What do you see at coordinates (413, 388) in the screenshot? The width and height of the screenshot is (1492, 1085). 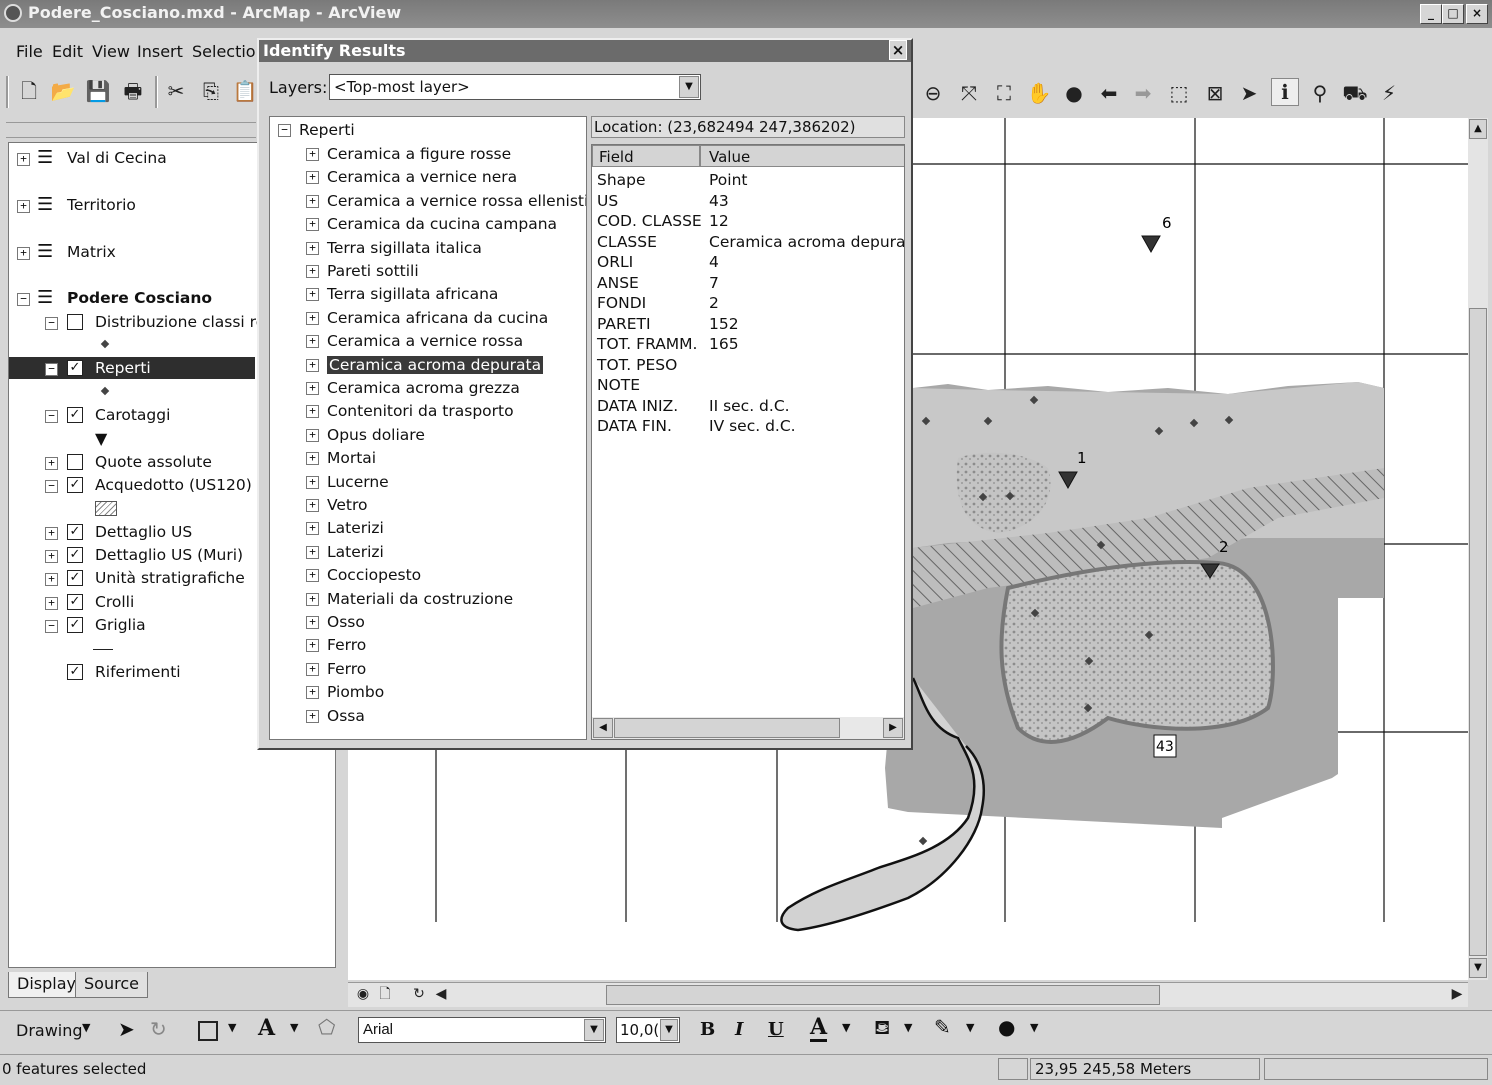 I see `tree-item: + Ceramica acroma grezza` at bounding box center [413, 388].